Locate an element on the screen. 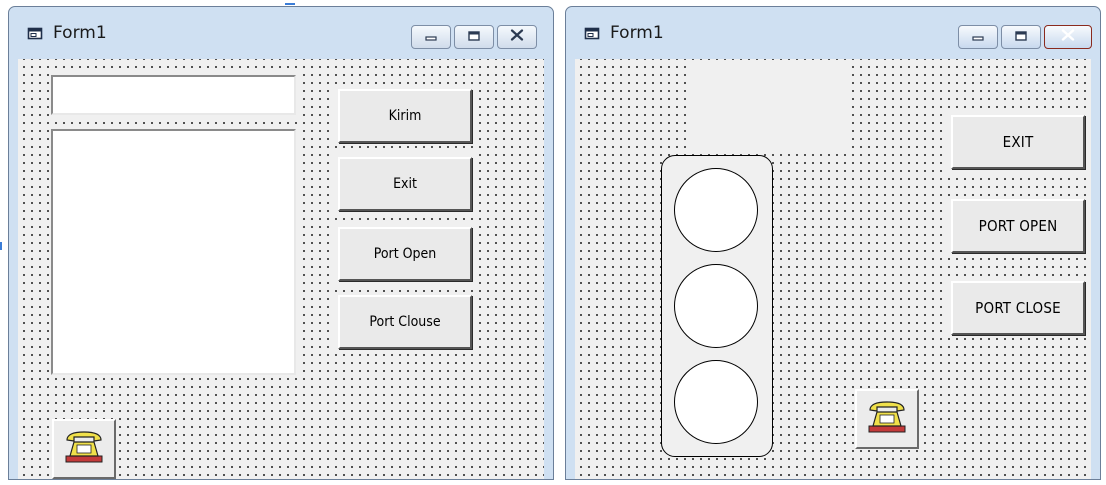 This screenshot has width=1106, height=485. port-open-button: Port Open is located at coordinates (405, 254).